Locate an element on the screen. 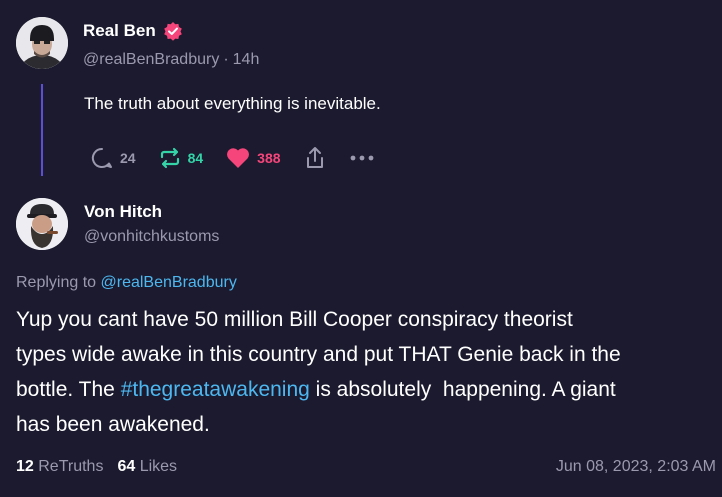 The height and width of the screenshot is (497, 722). reply-bubble-icon is located at coordinates (102, 158).